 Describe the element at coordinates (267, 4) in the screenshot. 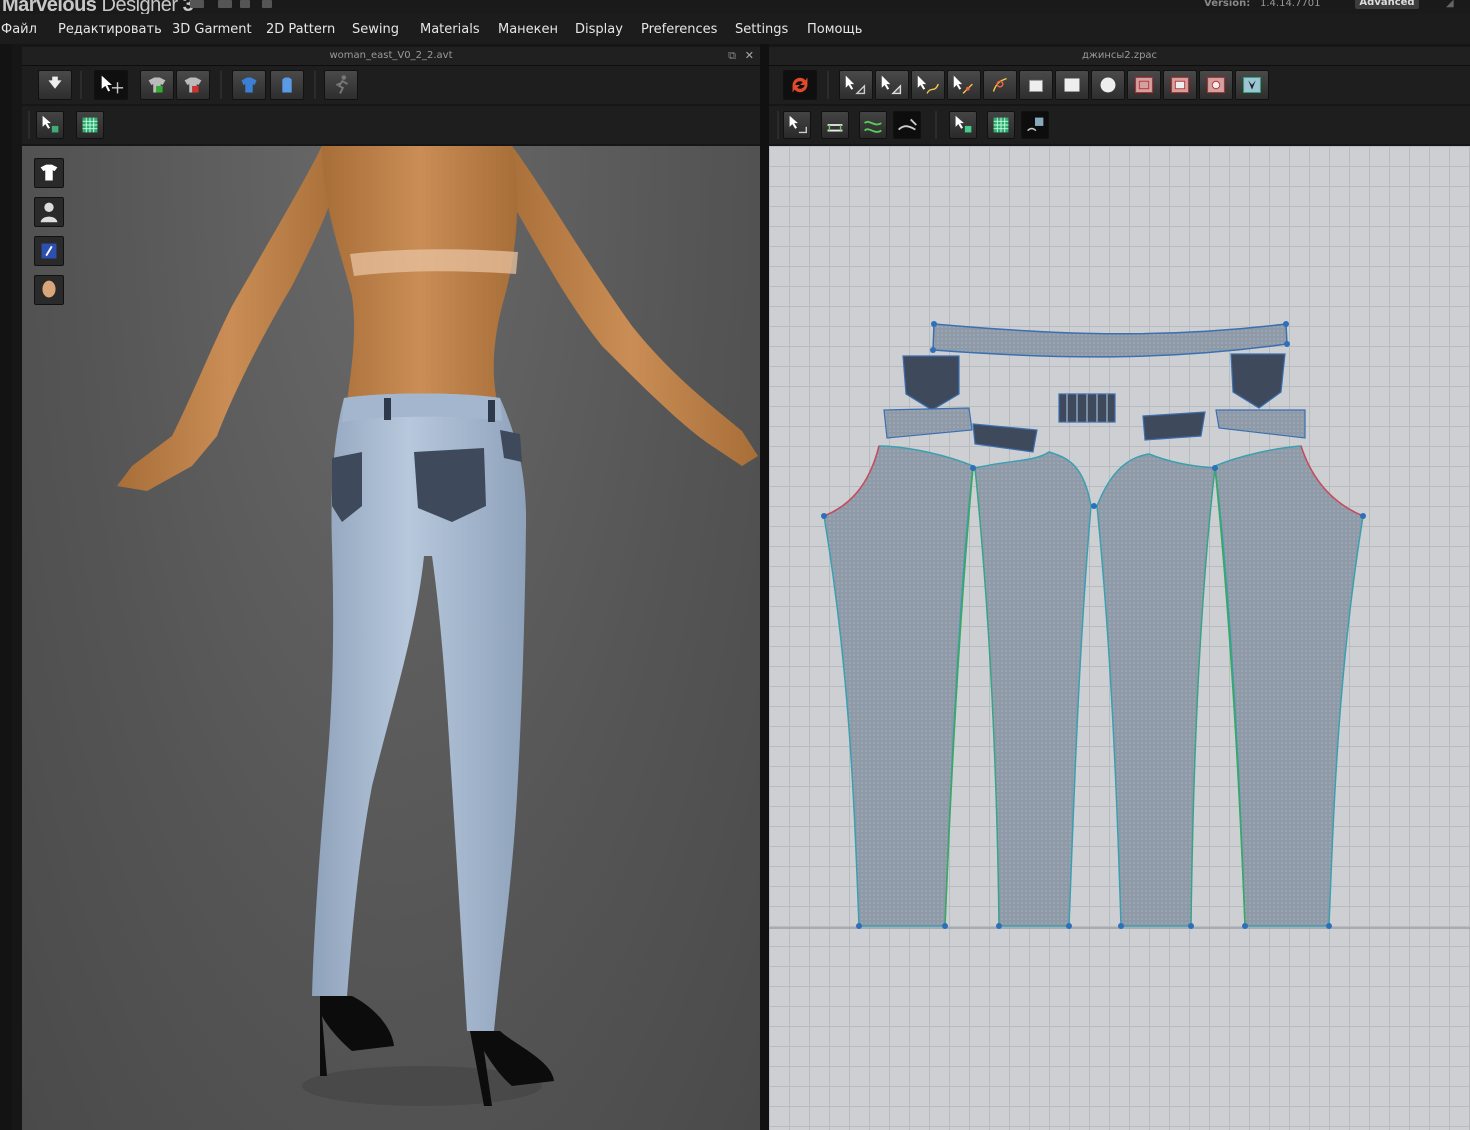

I see `redo-icon` at that location.